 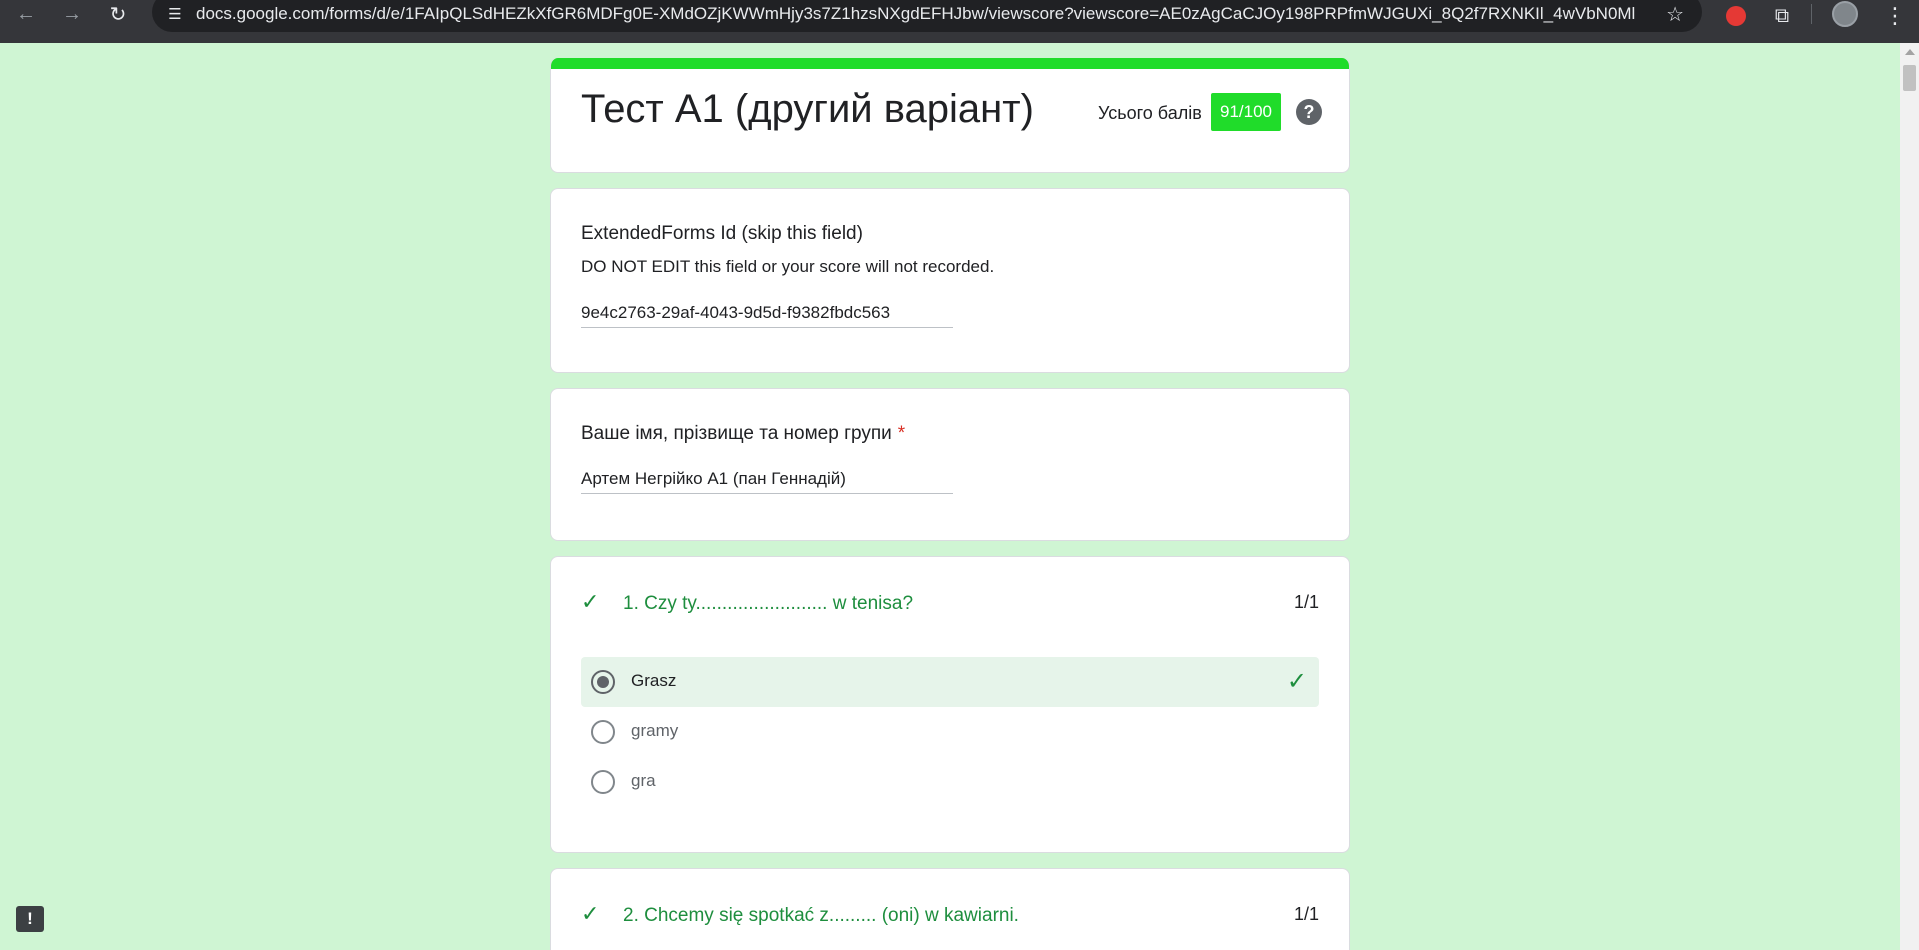 What do you see at coordinates (655, 730) in the screenshot?
I see `option-label: gramy` at bounding box center [655, 730].